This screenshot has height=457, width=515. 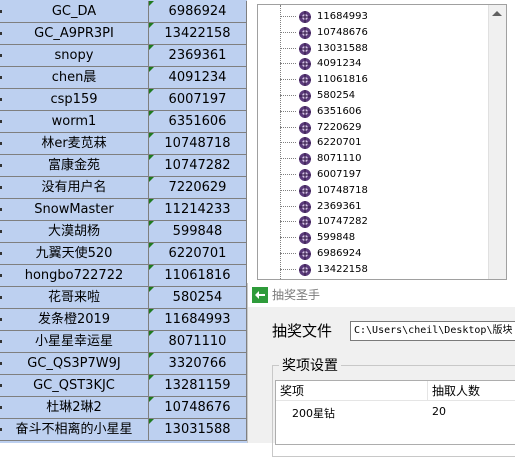 What do you see at coordinates (198, 386) in the screenshot?
I see `user-id-cell: 13281159` at bounding box center [198, 386].